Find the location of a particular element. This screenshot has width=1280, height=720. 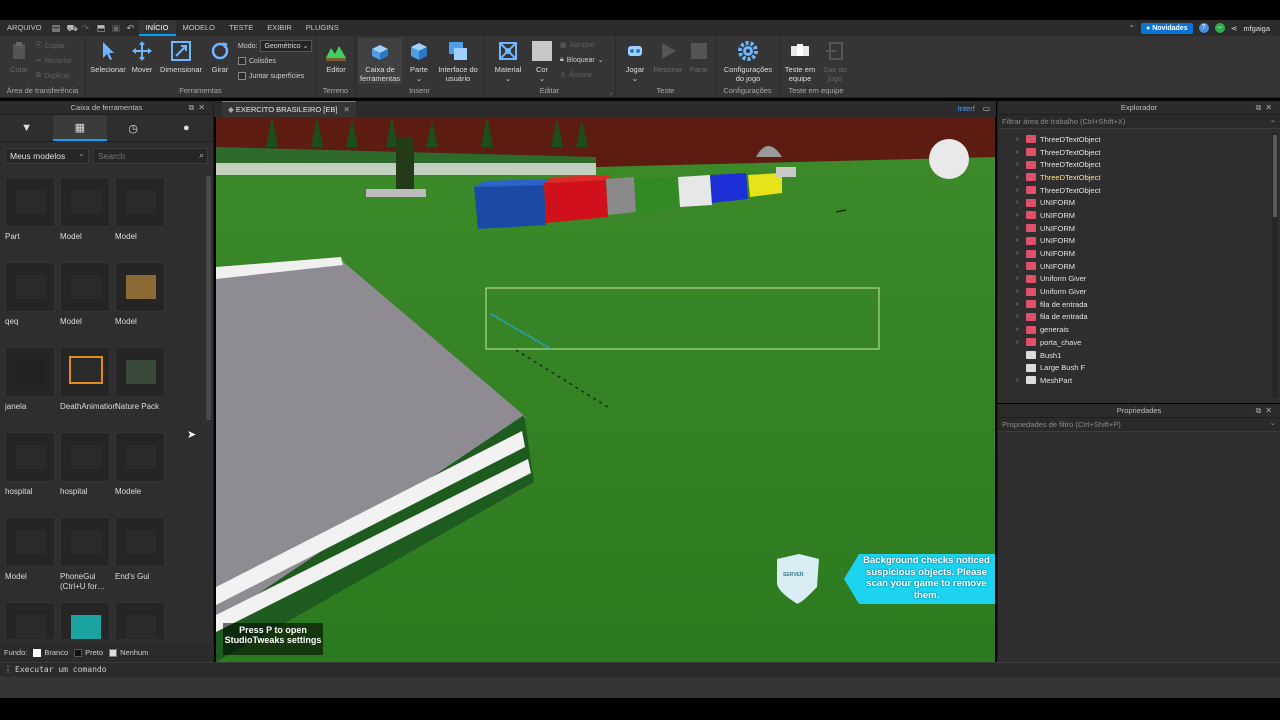

panel-controls-icon: ⧉✕ is located at coordinates (199, 108).